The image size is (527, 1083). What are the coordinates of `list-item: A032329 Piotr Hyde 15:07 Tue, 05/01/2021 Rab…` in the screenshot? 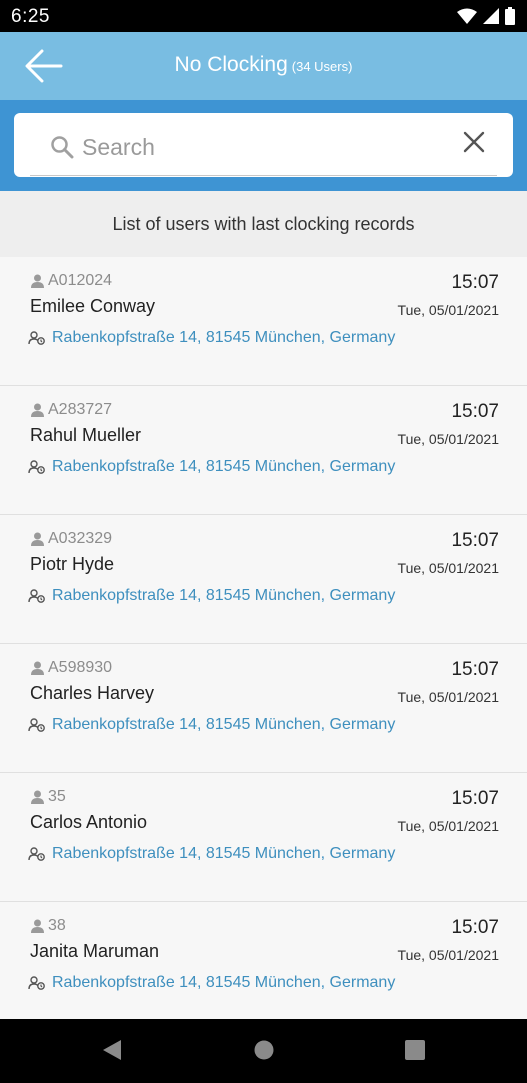 It's located at (263, 579).